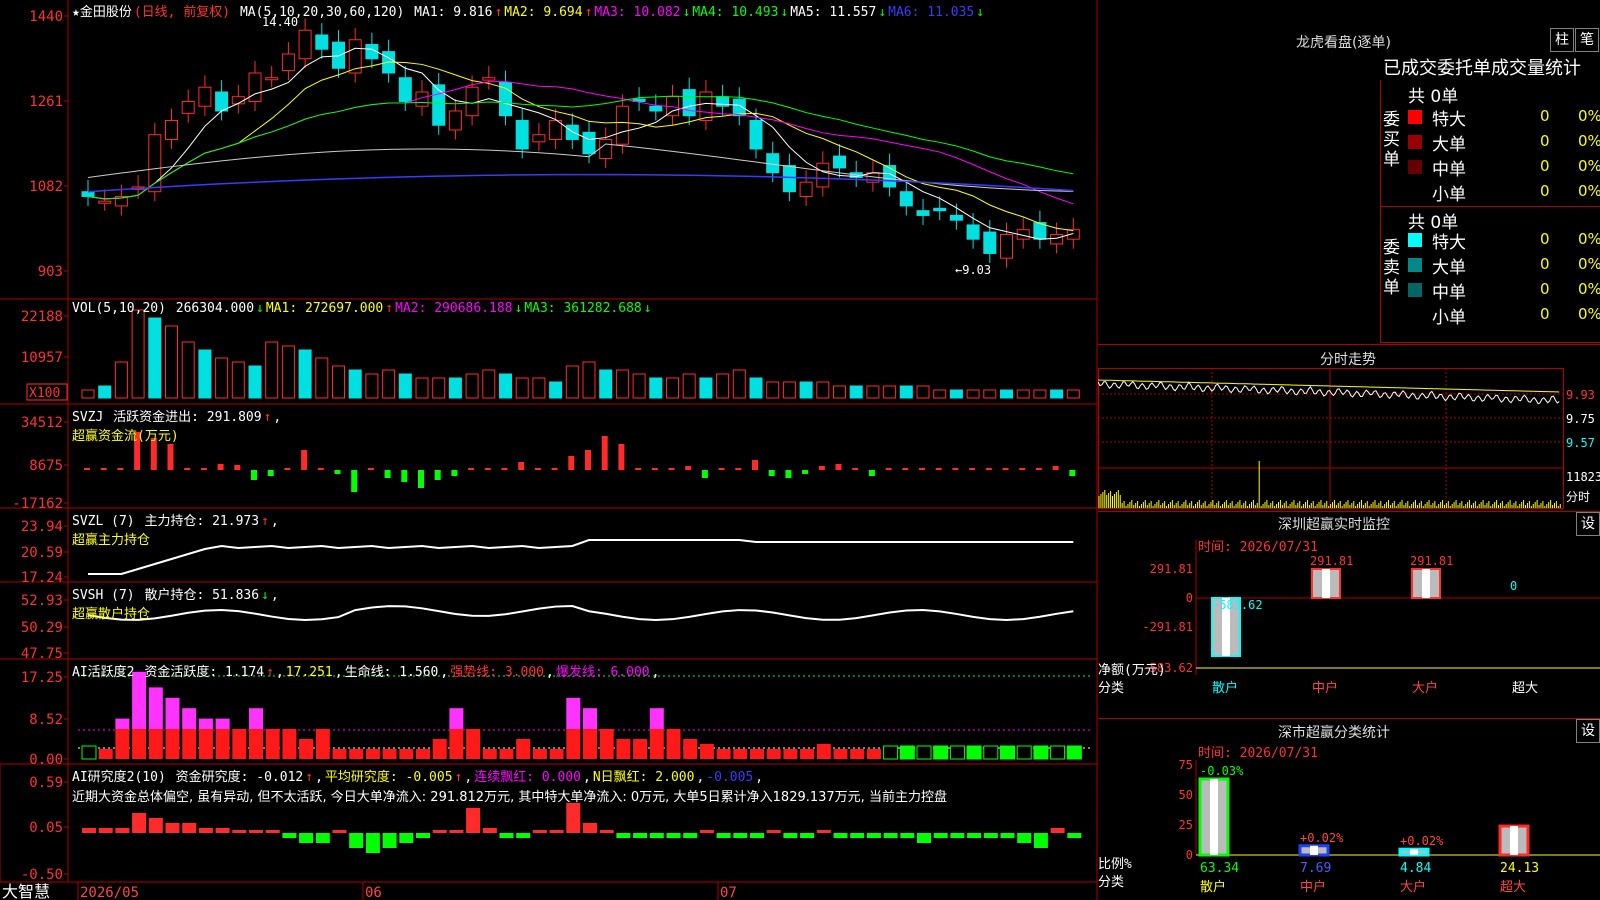 This screenshot has width=1600, height=900. I want to click on longhu-bar-button: 柱, so click(1562, 40).